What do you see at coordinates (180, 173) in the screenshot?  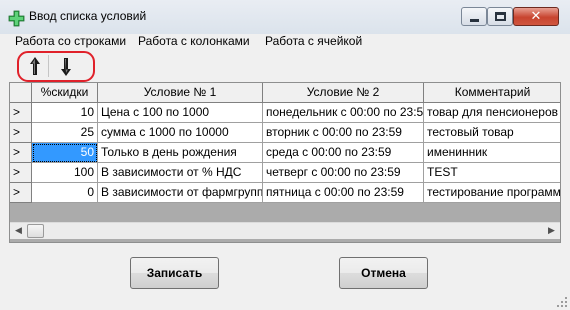 I see `cell-condition-1: В зависимости от % НДС` at bounding box center [180, 173].